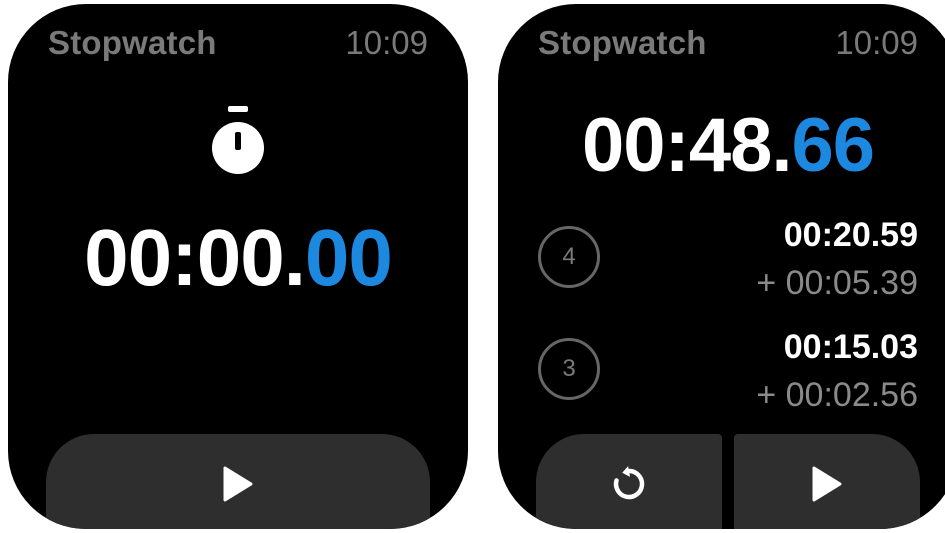 This screenshot has width=945, height=533. I want to click on elapsed-time-main: 00:48., so click(686, 145).